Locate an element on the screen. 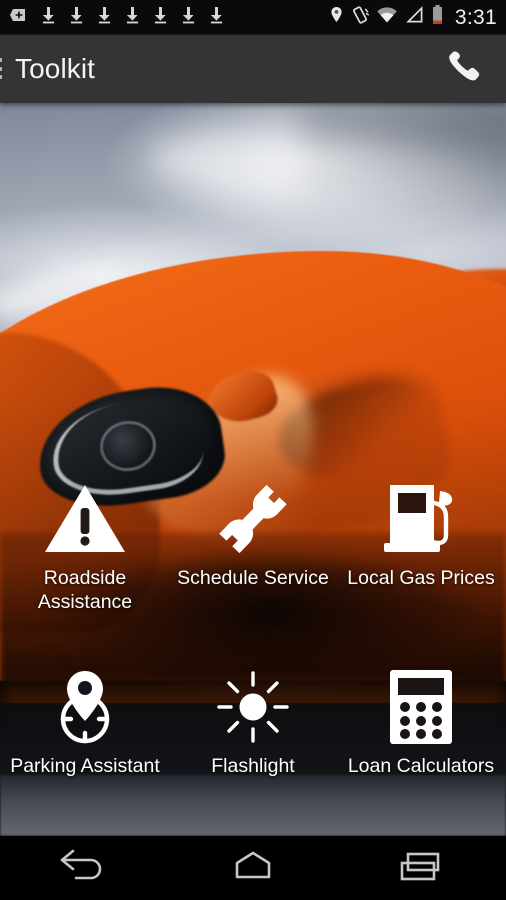 This screenshot has height=900, width=506. cell-signal-icon is located at coordinates (414, 17).